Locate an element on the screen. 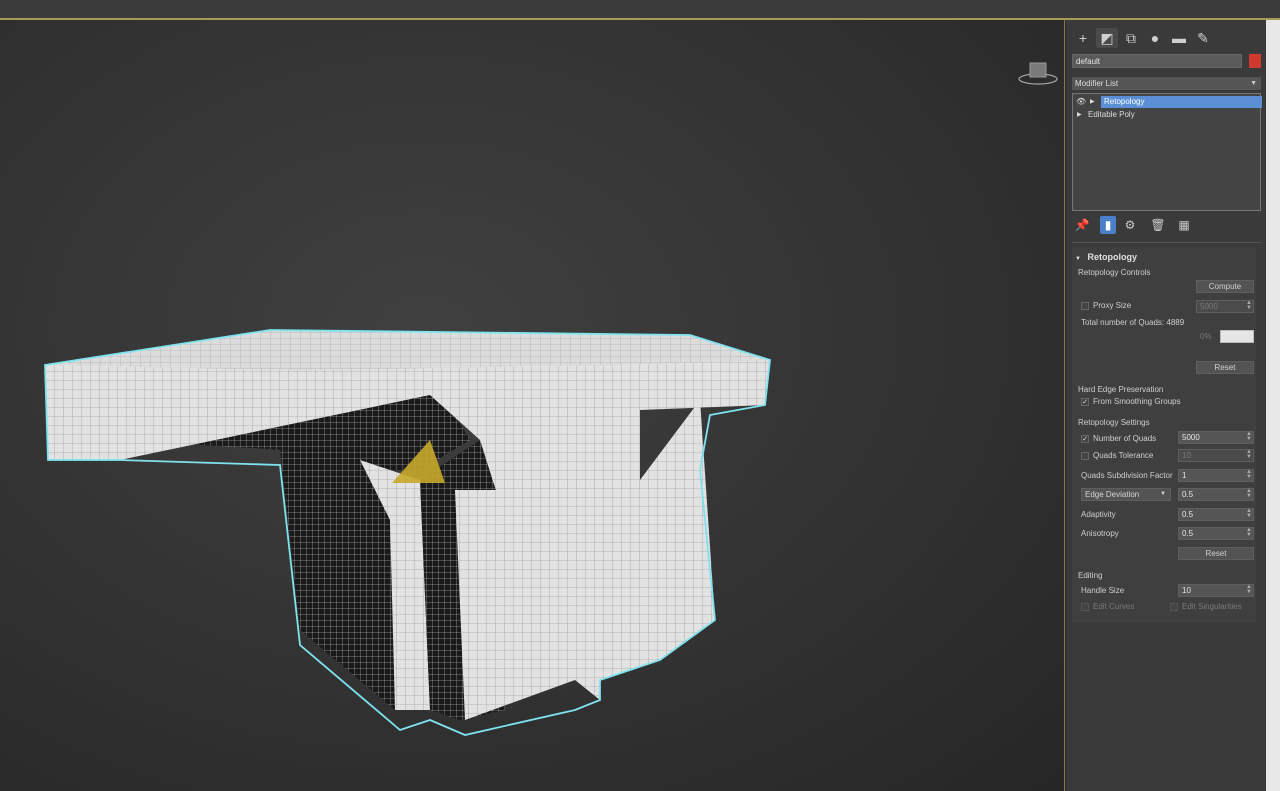 This screenshot has width=1280, height=791. progress-bar is located at coordinates (1237, 336).